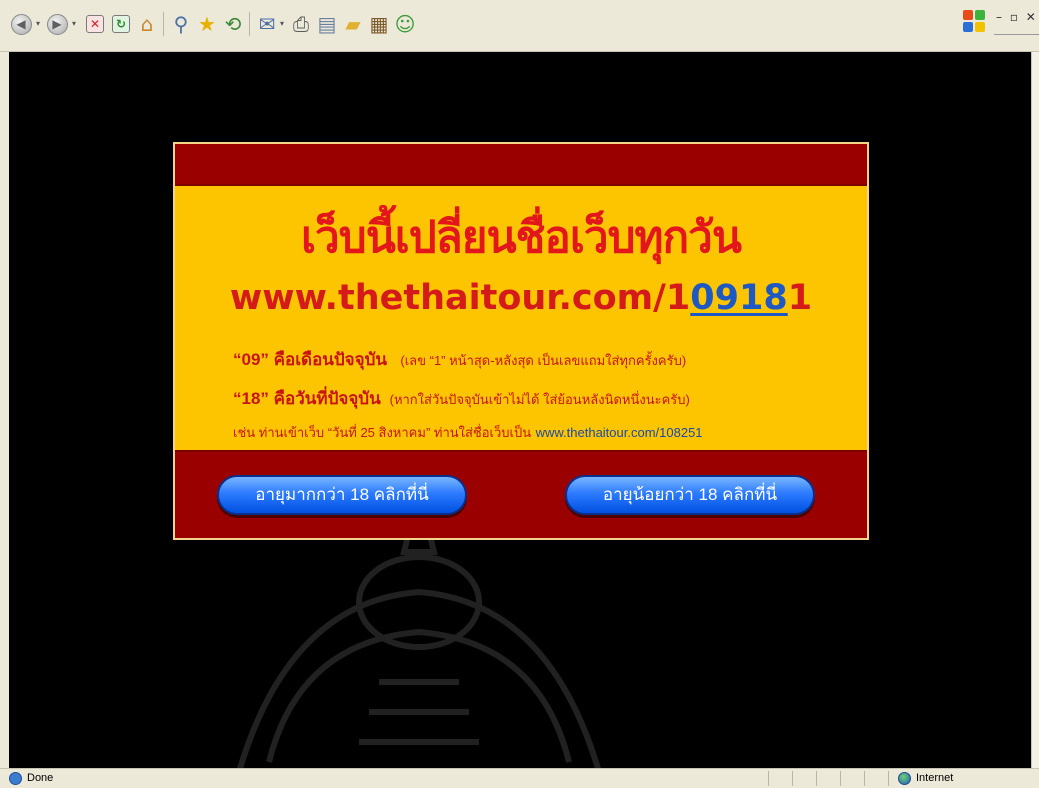 This screenshot has height=788, width=1039. I want to click on url-month: 09, so click(714, 298).